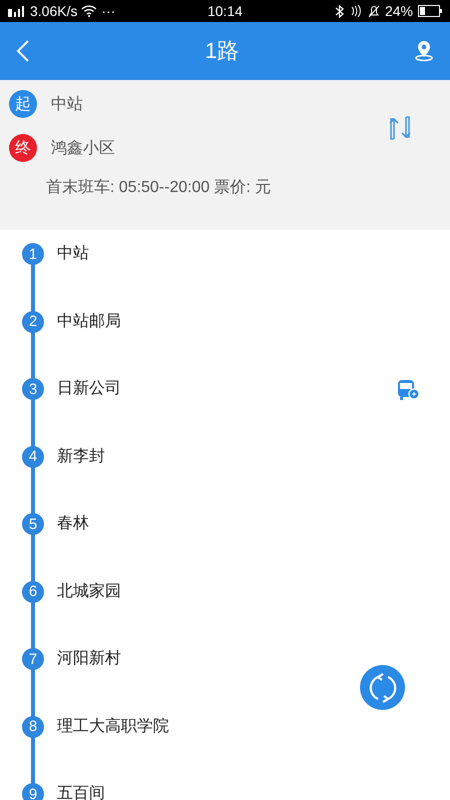 The width and height of the screenshot is (450, 800). Describe the element at coordinates (17, 11) in the screenshot. I see `signal-icon` at that location.